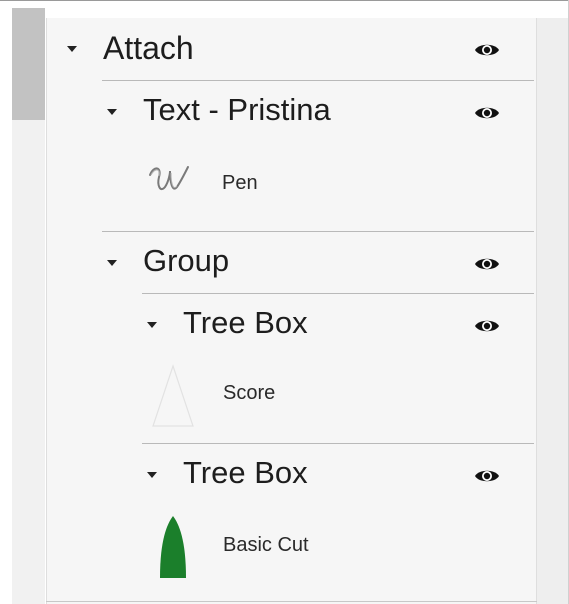 The height and width of the screenshot is (604, 569). What do you see at coordinates (186, 260) in the screenshot?
I see `layer-label-group: Group` at bounding box center [186, 260].